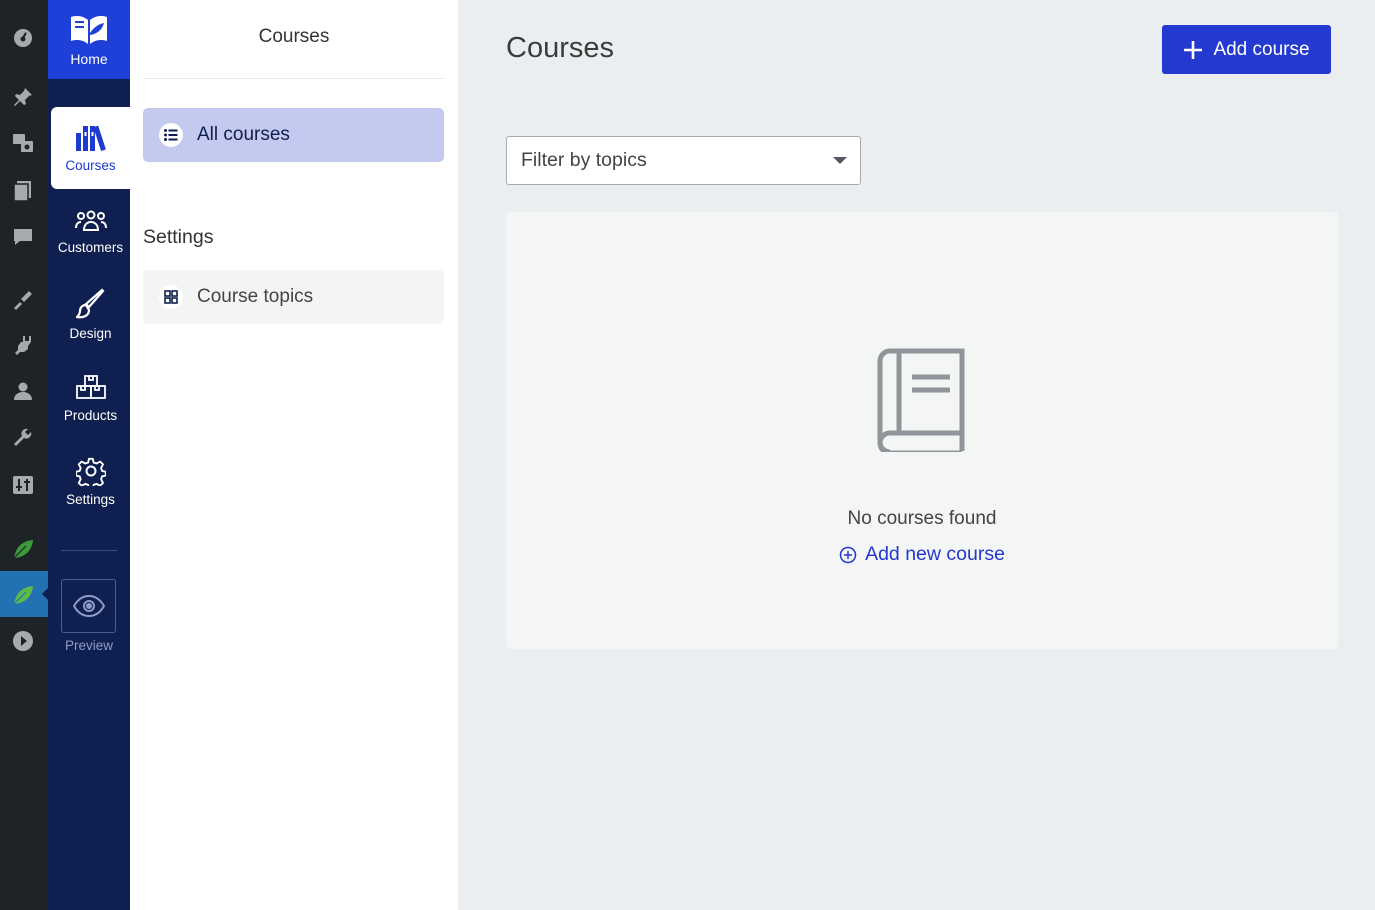 The image size is (1375, 910). I want to click on tools-icon, so click(23, 439).